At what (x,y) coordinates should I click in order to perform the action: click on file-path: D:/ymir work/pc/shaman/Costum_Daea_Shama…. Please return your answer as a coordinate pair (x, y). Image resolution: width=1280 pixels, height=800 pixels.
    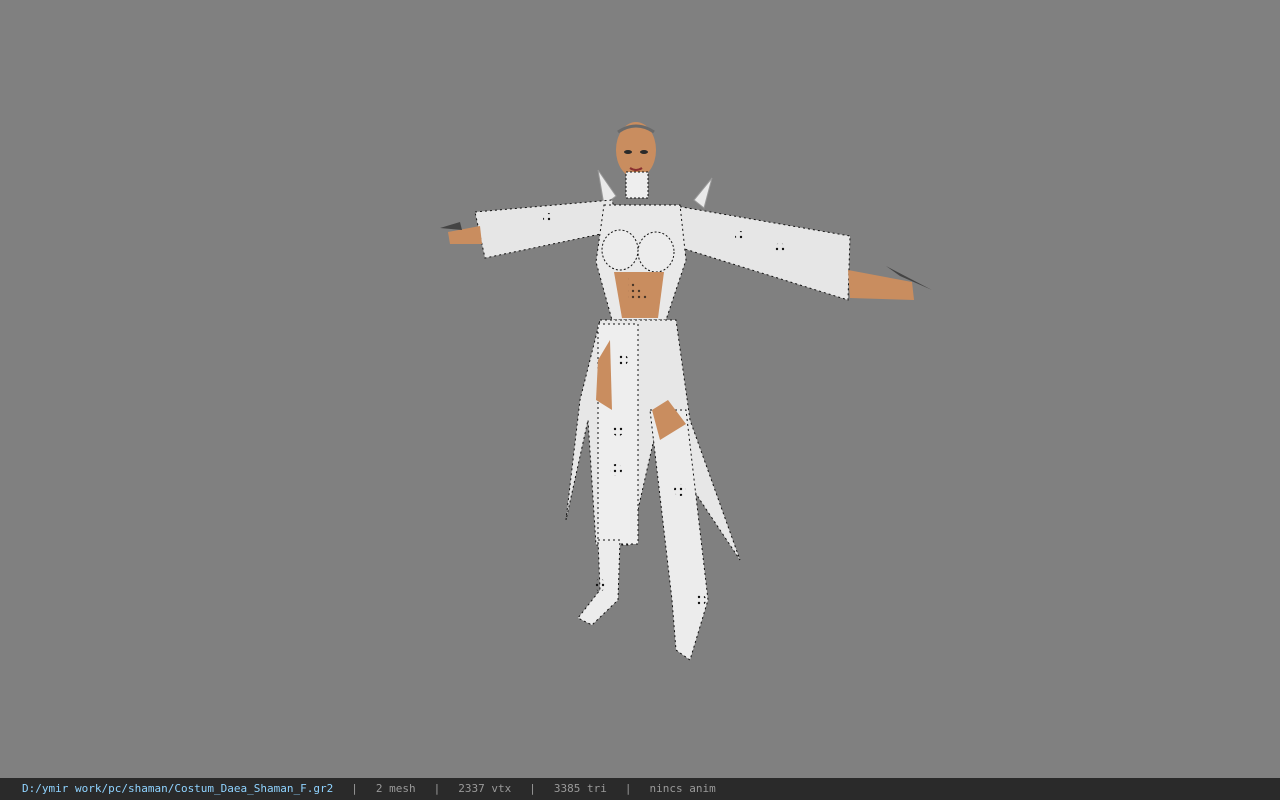
    Looking at the image, I should click on (178, 788).